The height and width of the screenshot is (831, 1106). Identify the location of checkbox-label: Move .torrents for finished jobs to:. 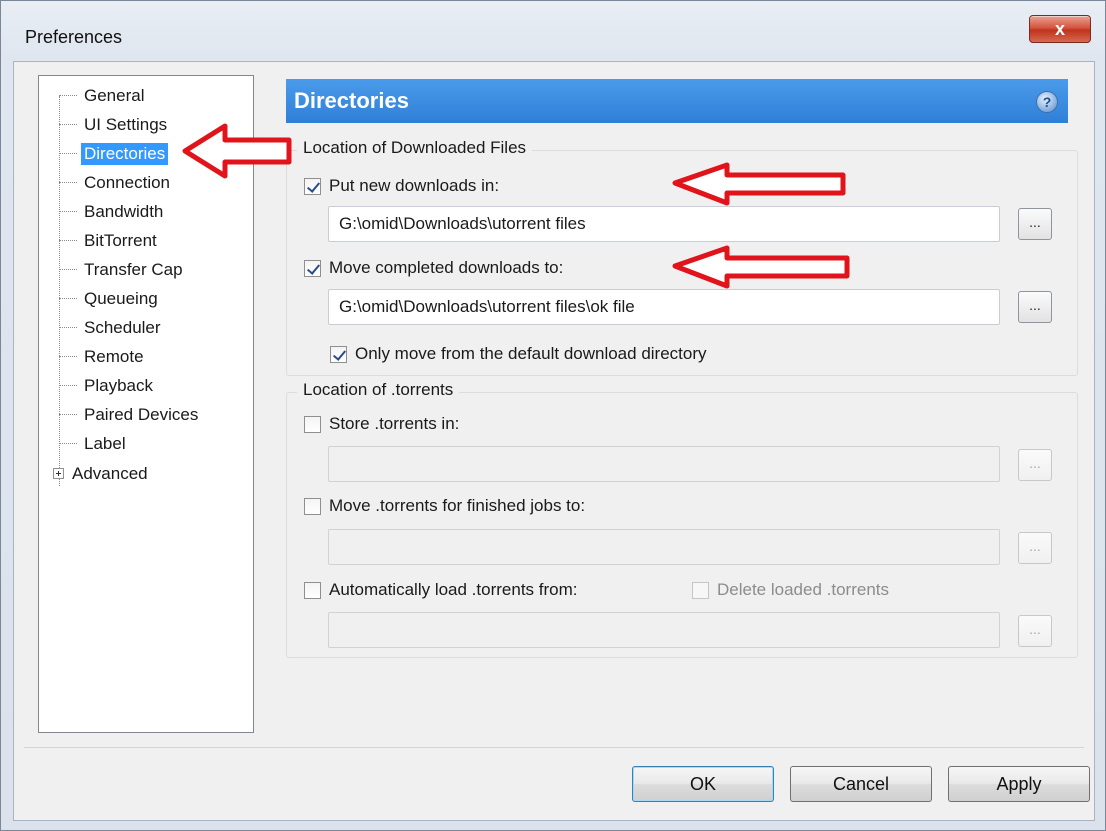
(457, 505).